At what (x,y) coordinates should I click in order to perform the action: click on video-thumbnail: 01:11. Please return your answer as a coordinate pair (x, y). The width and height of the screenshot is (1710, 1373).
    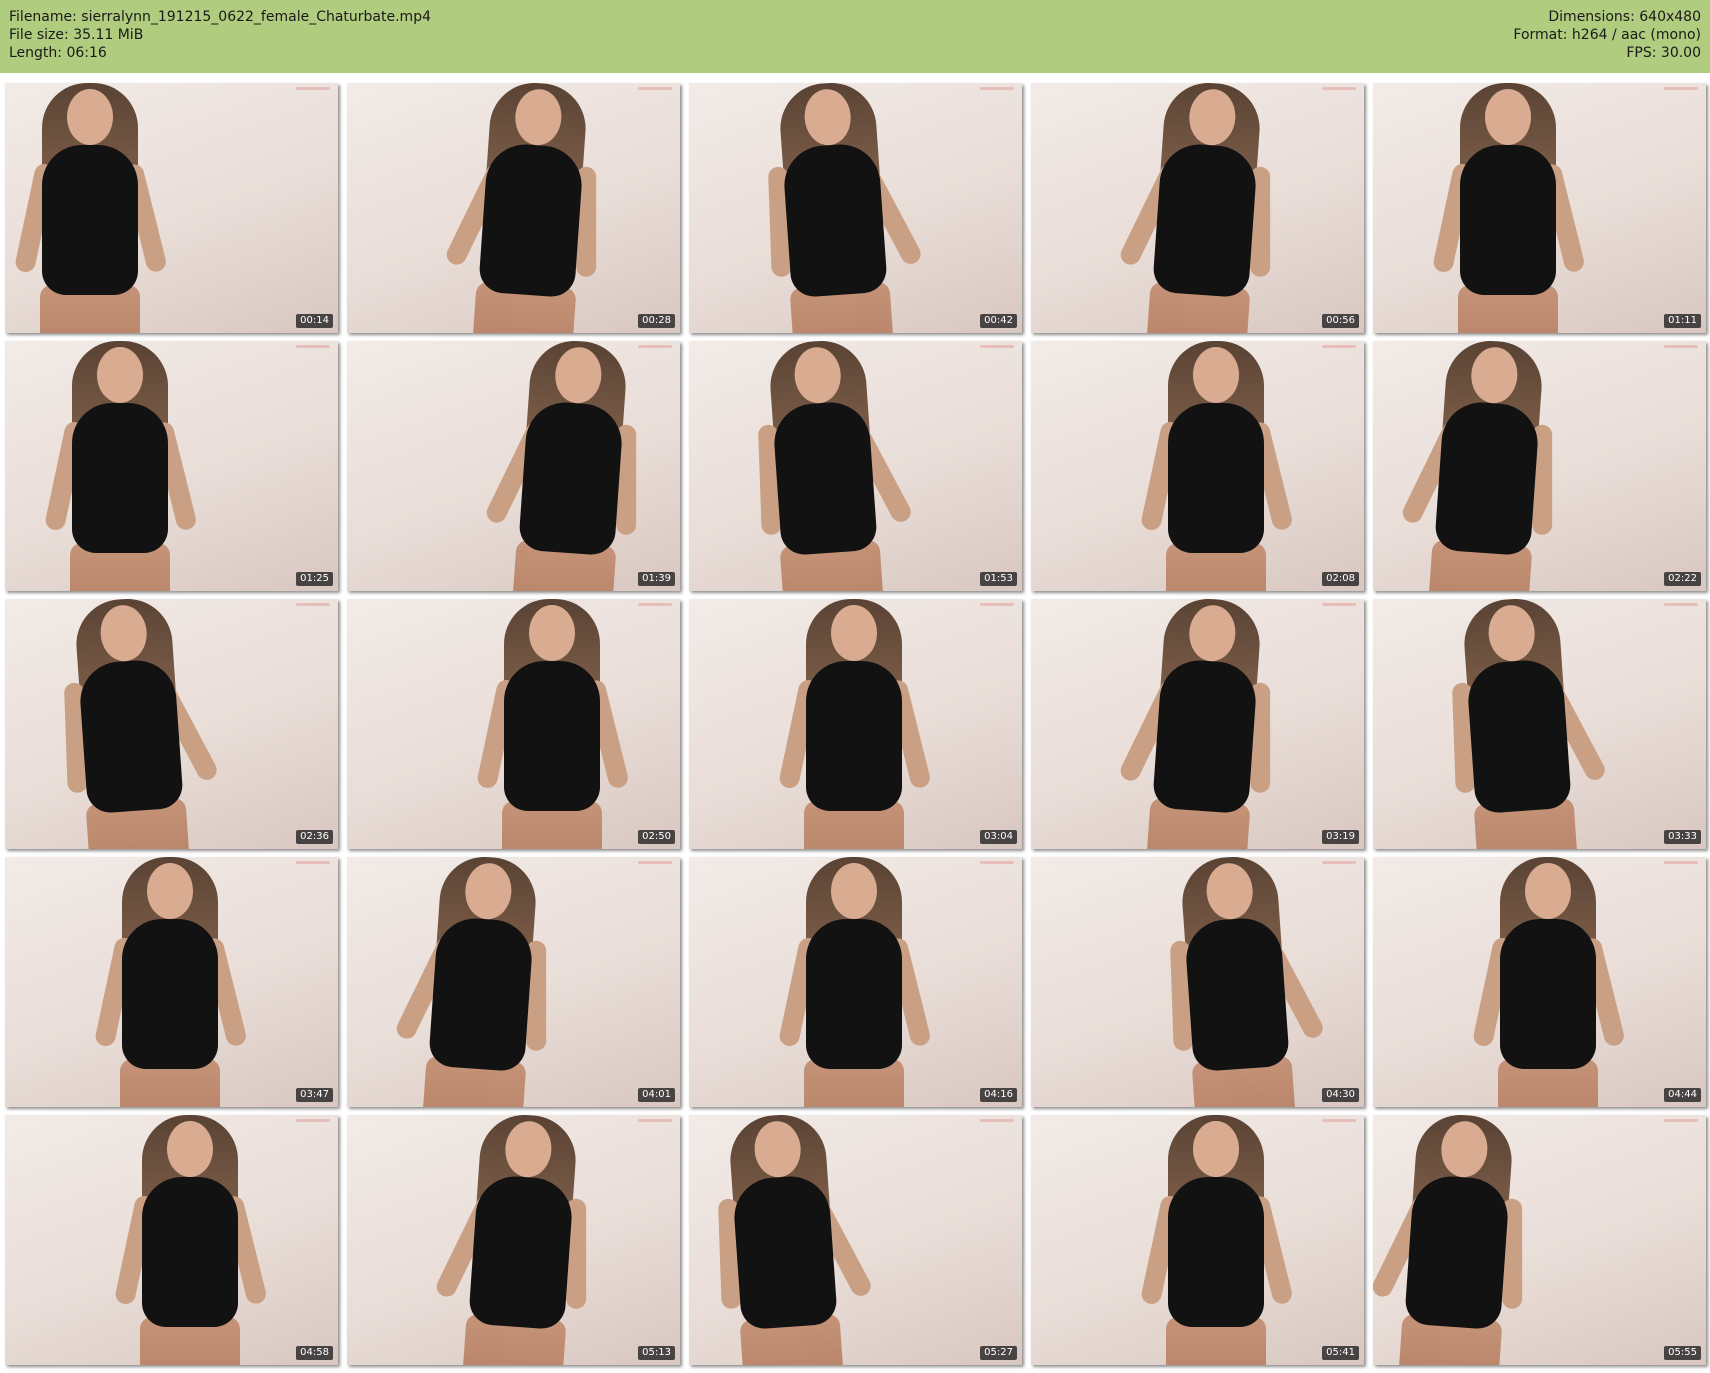
    Looking at the image, I should click on (1539, 208).